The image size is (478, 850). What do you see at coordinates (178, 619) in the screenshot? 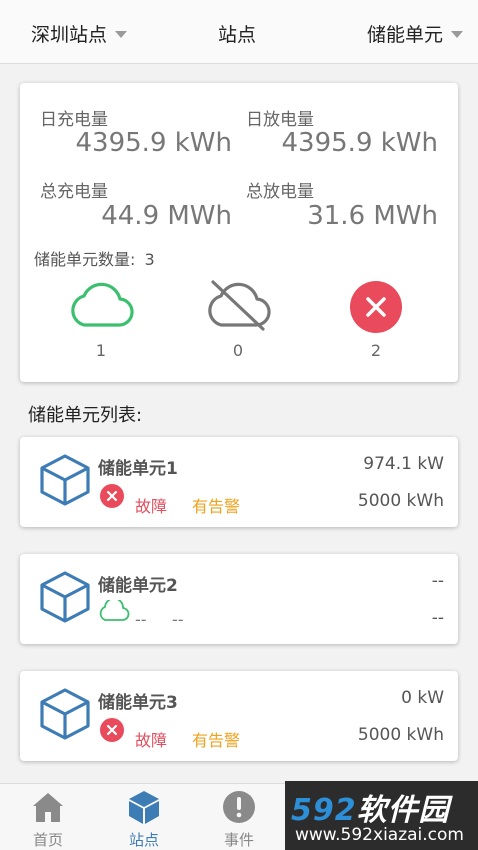
I see `unit-alarm-placeholder: --` at bounding box center [178, 619].